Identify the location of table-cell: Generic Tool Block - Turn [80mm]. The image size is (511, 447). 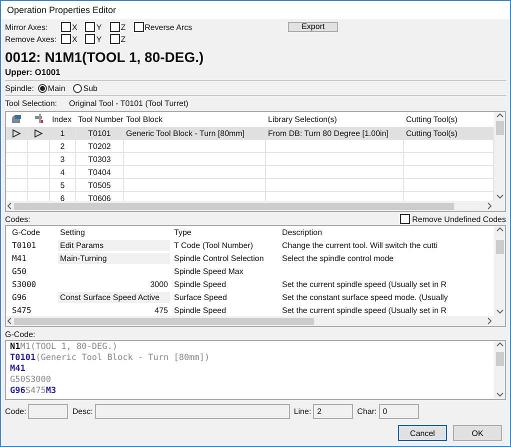
(185, 133).